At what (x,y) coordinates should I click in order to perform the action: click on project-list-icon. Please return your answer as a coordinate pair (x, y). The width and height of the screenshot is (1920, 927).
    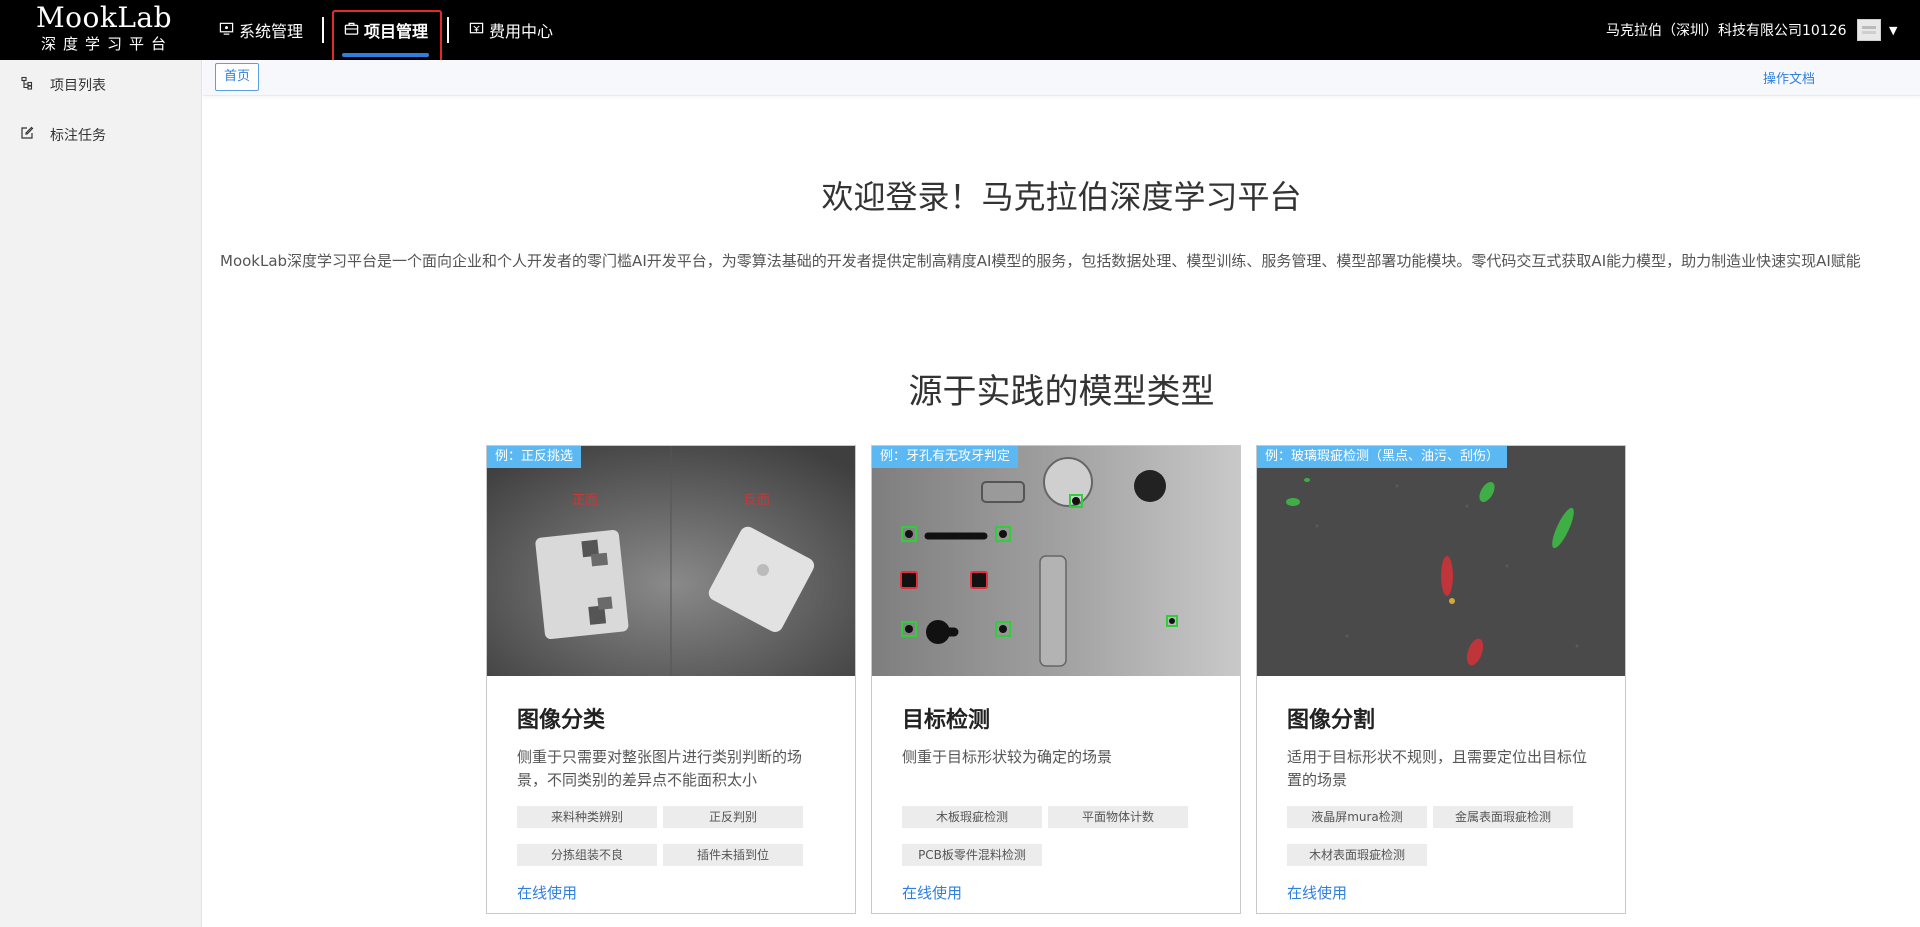
    Looking at the image, I should click on (35, 85).